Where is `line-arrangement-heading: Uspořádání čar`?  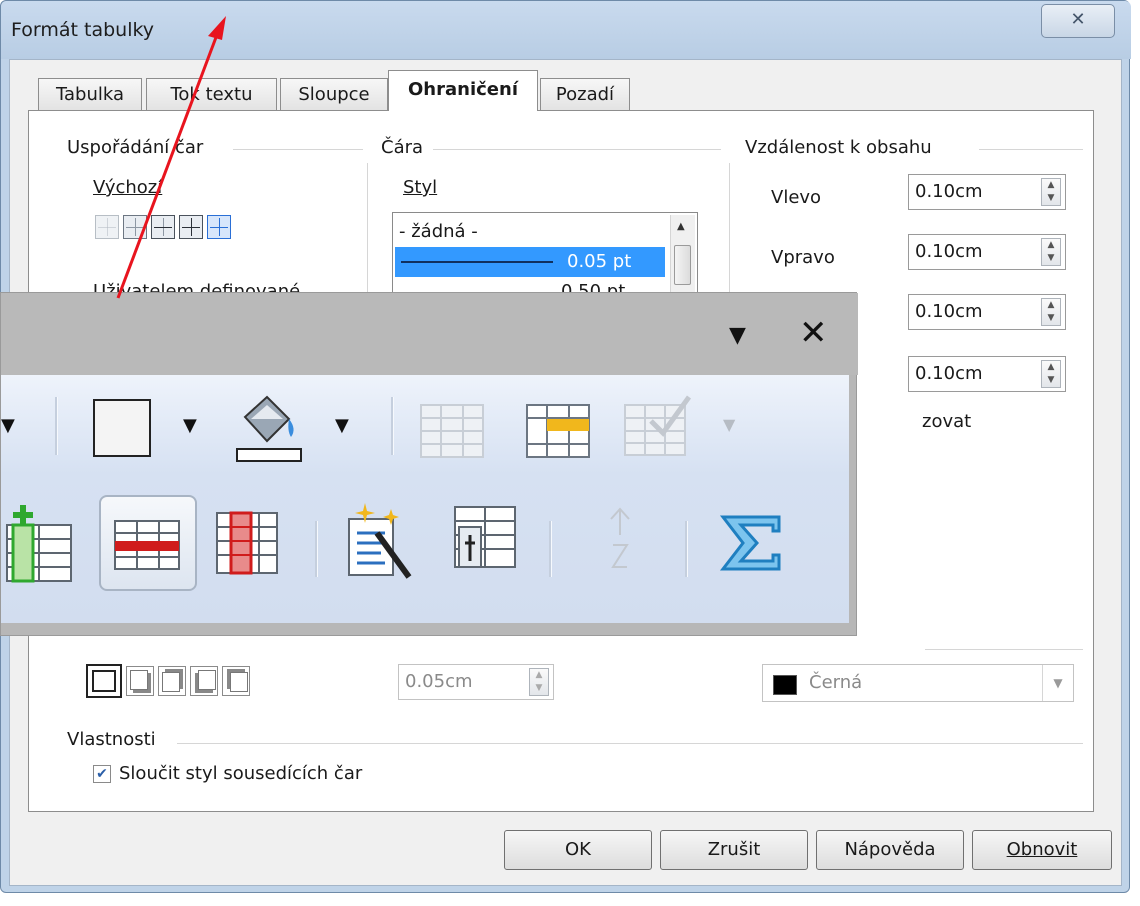 line-arrangement-heading: Uspořádání čar is located at coordinates (135, 147).